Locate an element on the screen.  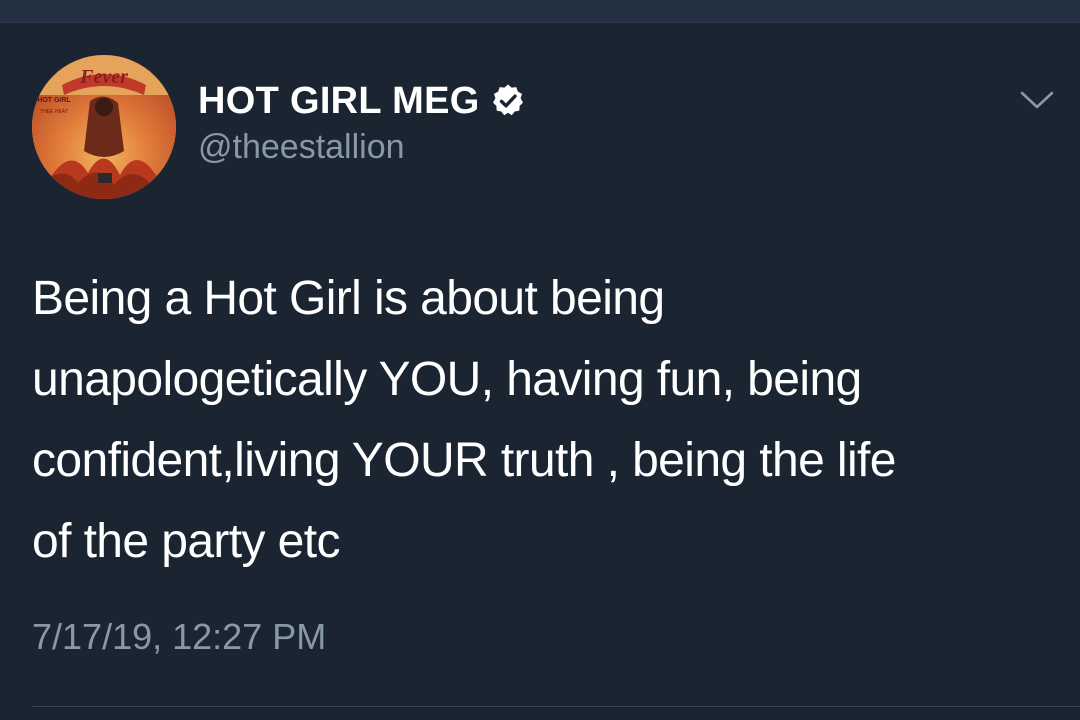
avatar-side-text-1: HOT GIRL is located at coordinates (54, 100).